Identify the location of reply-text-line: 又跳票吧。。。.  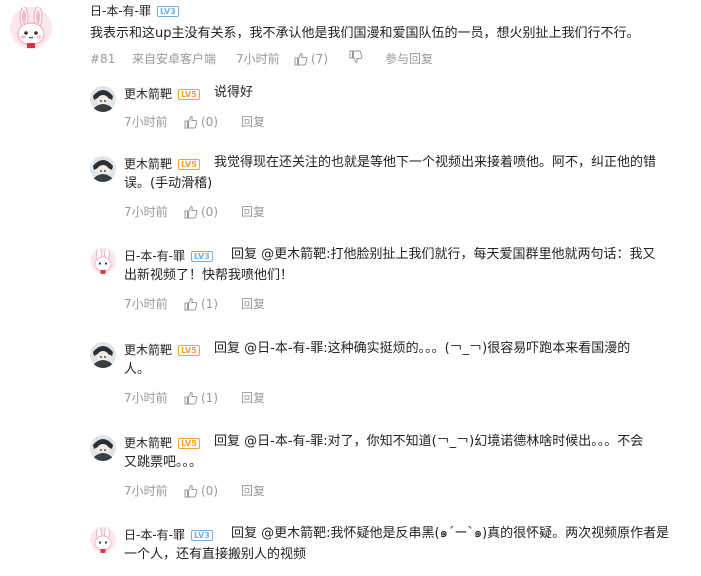
(163, 462).